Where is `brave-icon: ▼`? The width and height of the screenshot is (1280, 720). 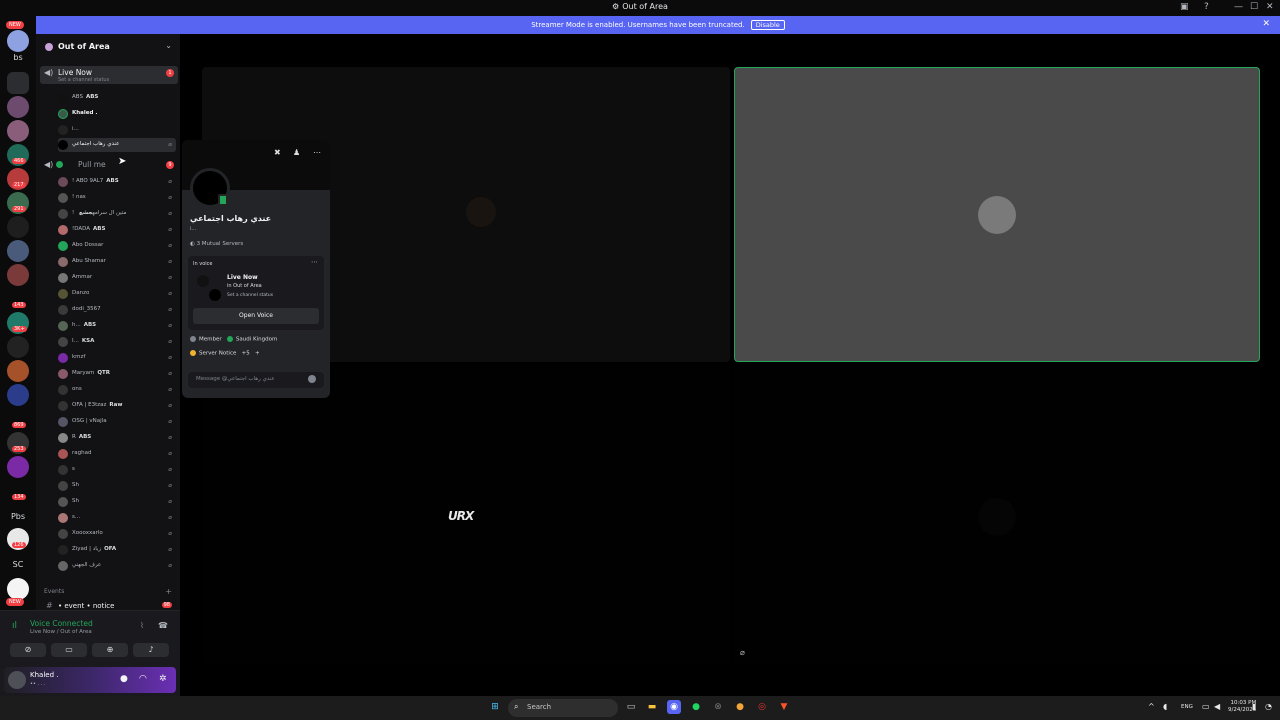 brave-icon: ▼ is located at coordinates (784, 707).